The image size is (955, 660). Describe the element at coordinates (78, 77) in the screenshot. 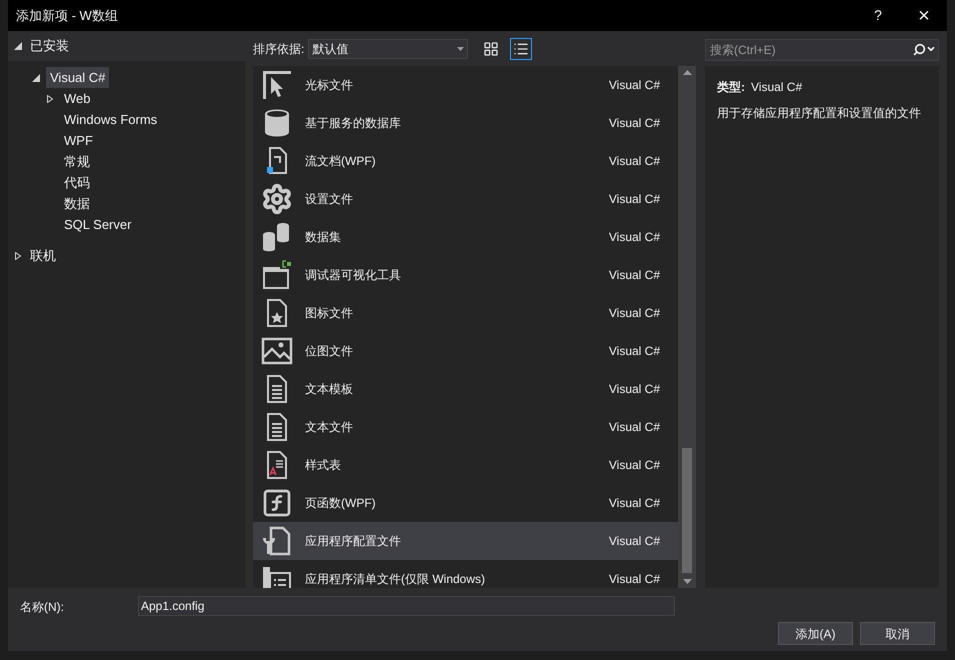

I see `tree-item: Visual C#` at that location.